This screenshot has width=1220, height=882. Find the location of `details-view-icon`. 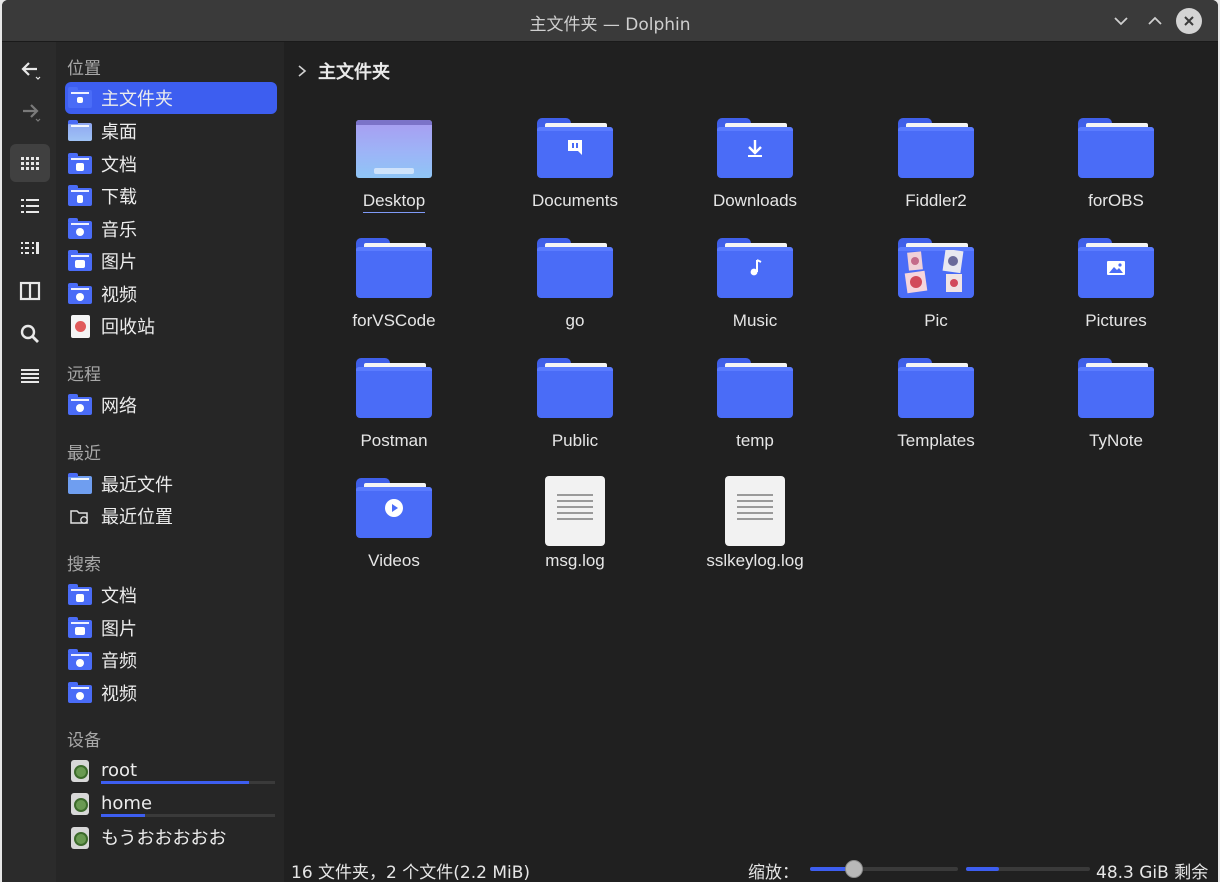

details-view-icon is located at coordinates (30, 206).